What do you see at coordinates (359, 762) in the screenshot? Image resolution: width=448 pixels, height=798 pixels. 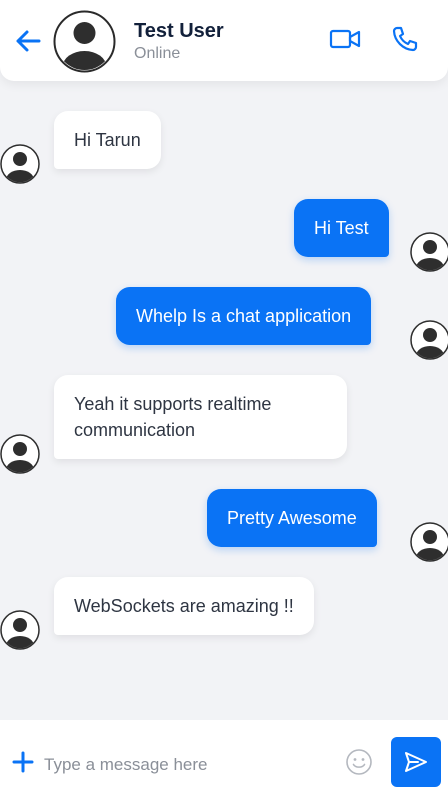 I see `emoji-icon` at bounding box center [359, 762].